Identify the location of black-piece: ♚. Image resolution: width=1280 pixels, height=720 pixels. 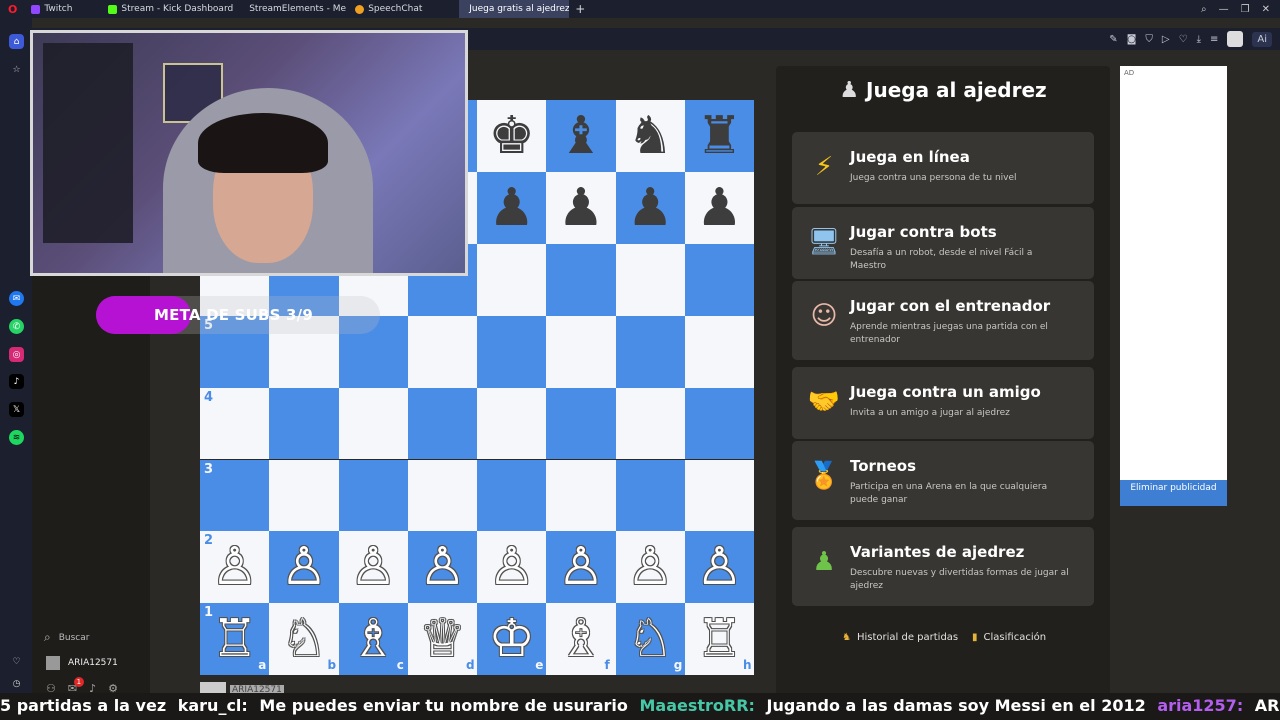
(511, 136).